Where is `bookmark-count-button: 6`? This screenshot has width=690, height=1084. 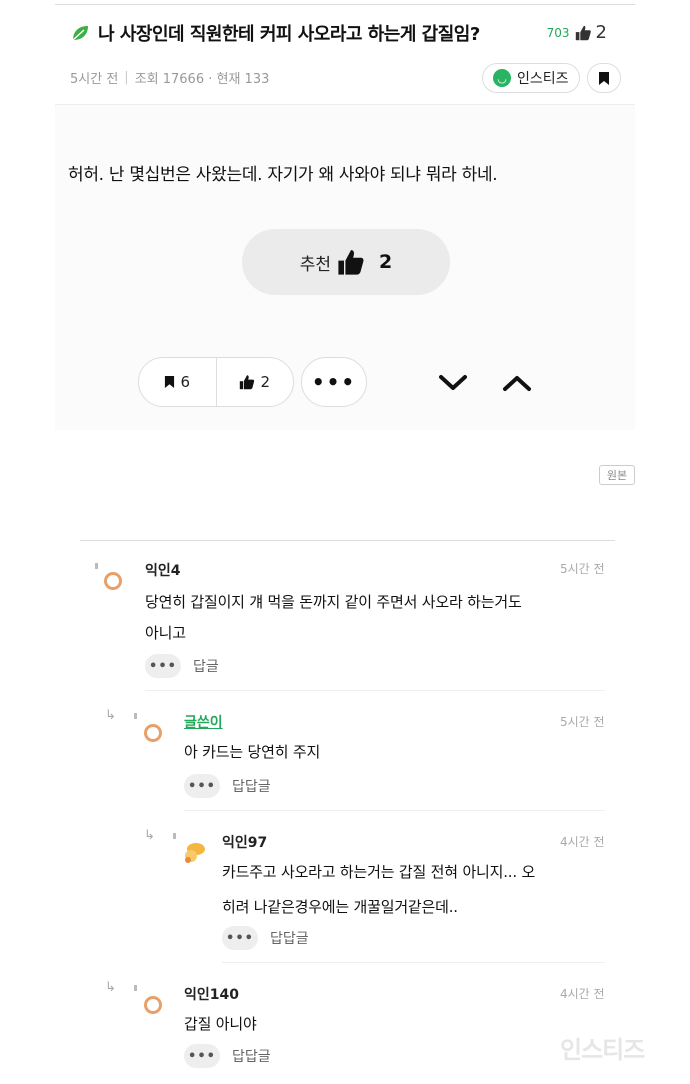
bookmark-count-button: 6 is located at coordinates (177, 382).